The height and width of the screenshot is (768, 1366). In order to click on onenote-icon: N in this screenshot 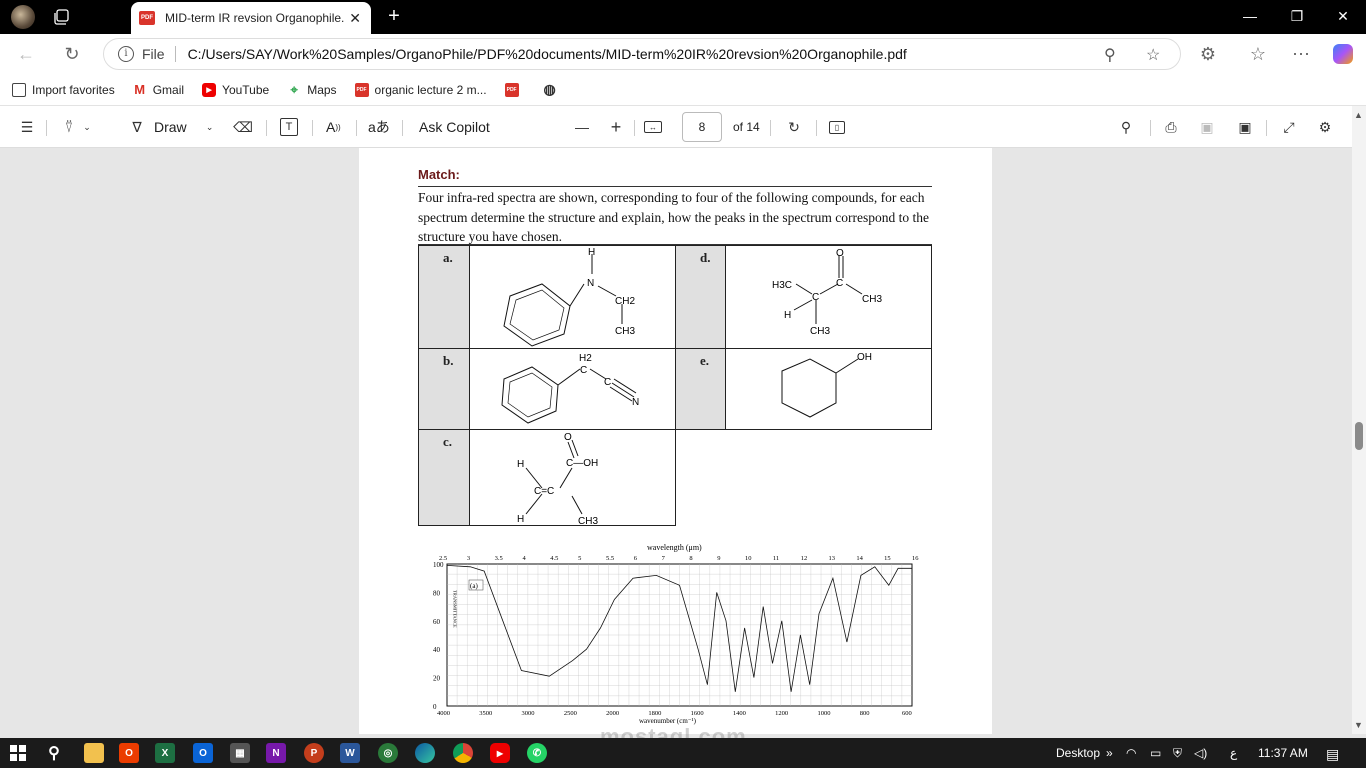, I will do `click(276, 753)`.